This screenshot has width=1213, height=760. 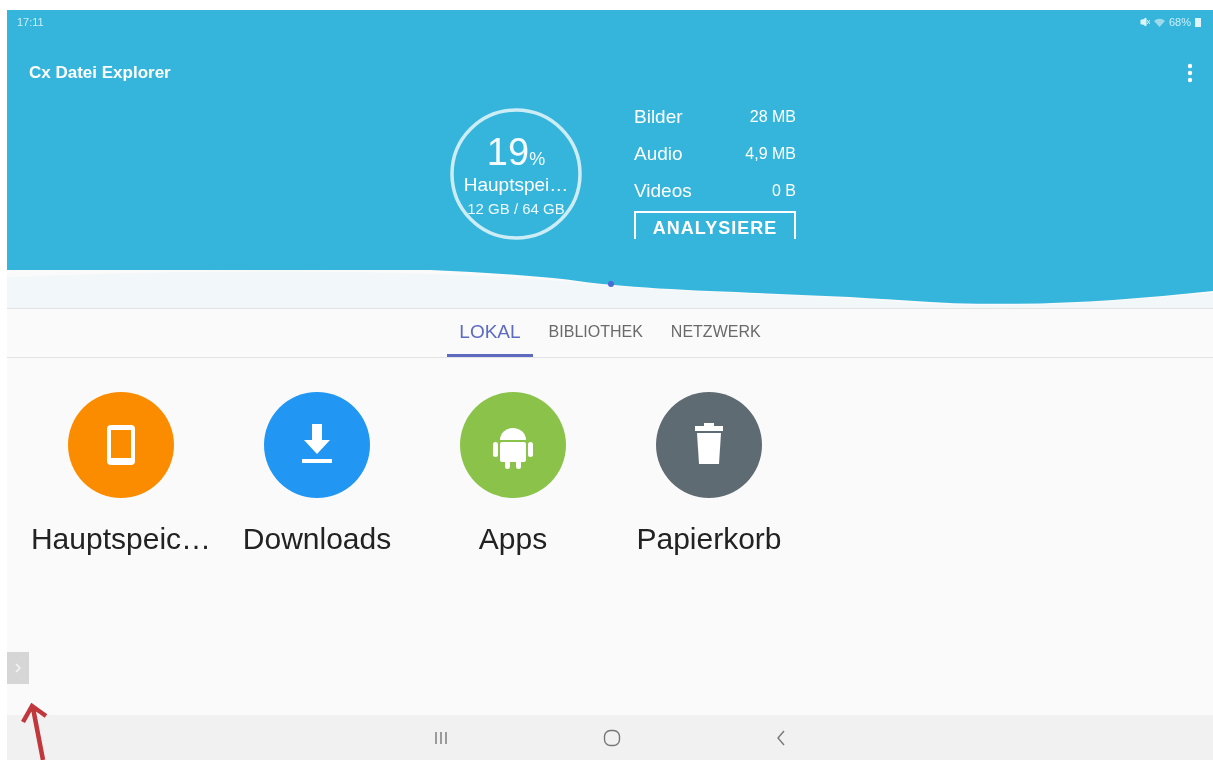 What do you see at coordinates (1144, 22) in the screenshot?
I see `mute-icon` at bounding box center [1144, 22].